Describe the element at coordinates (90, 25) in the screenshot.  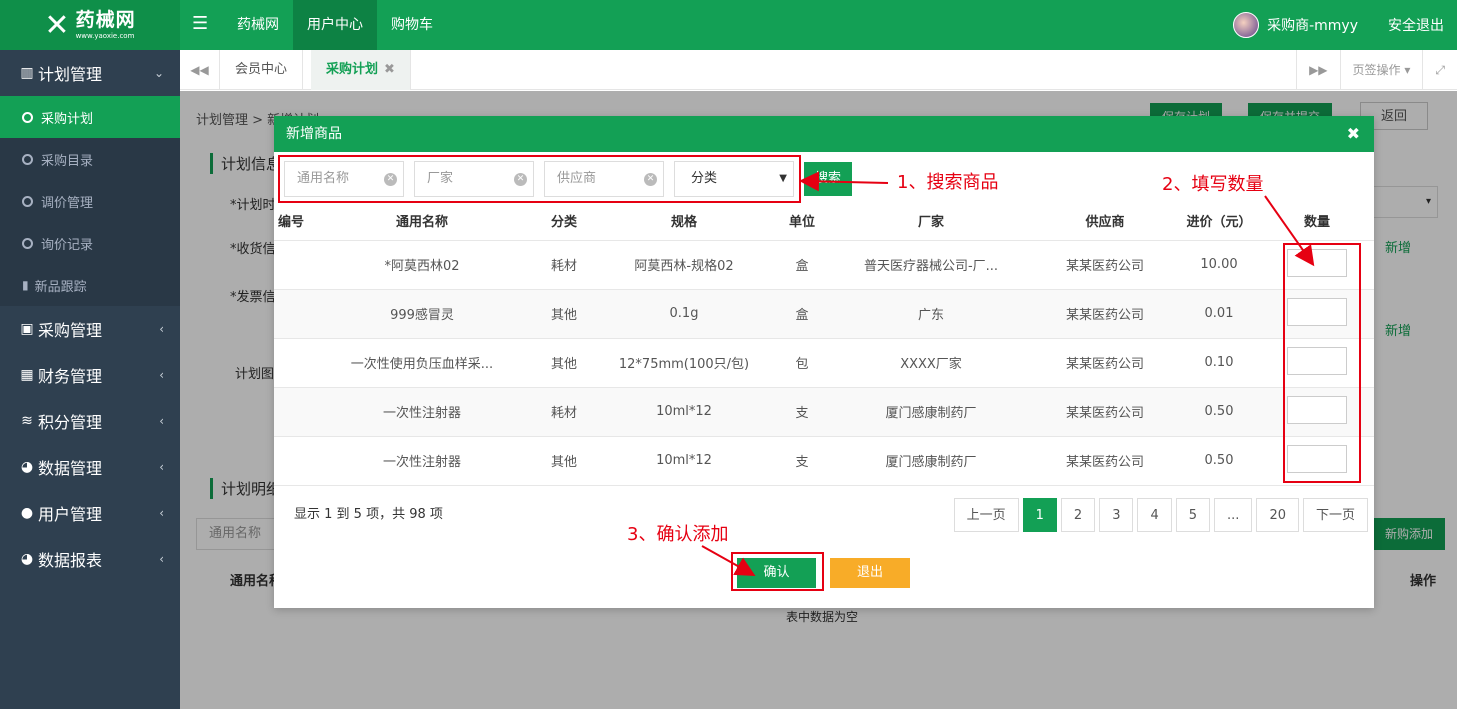
I see `logo: ✕ 药械网 www.yaoxie.com` at that location.